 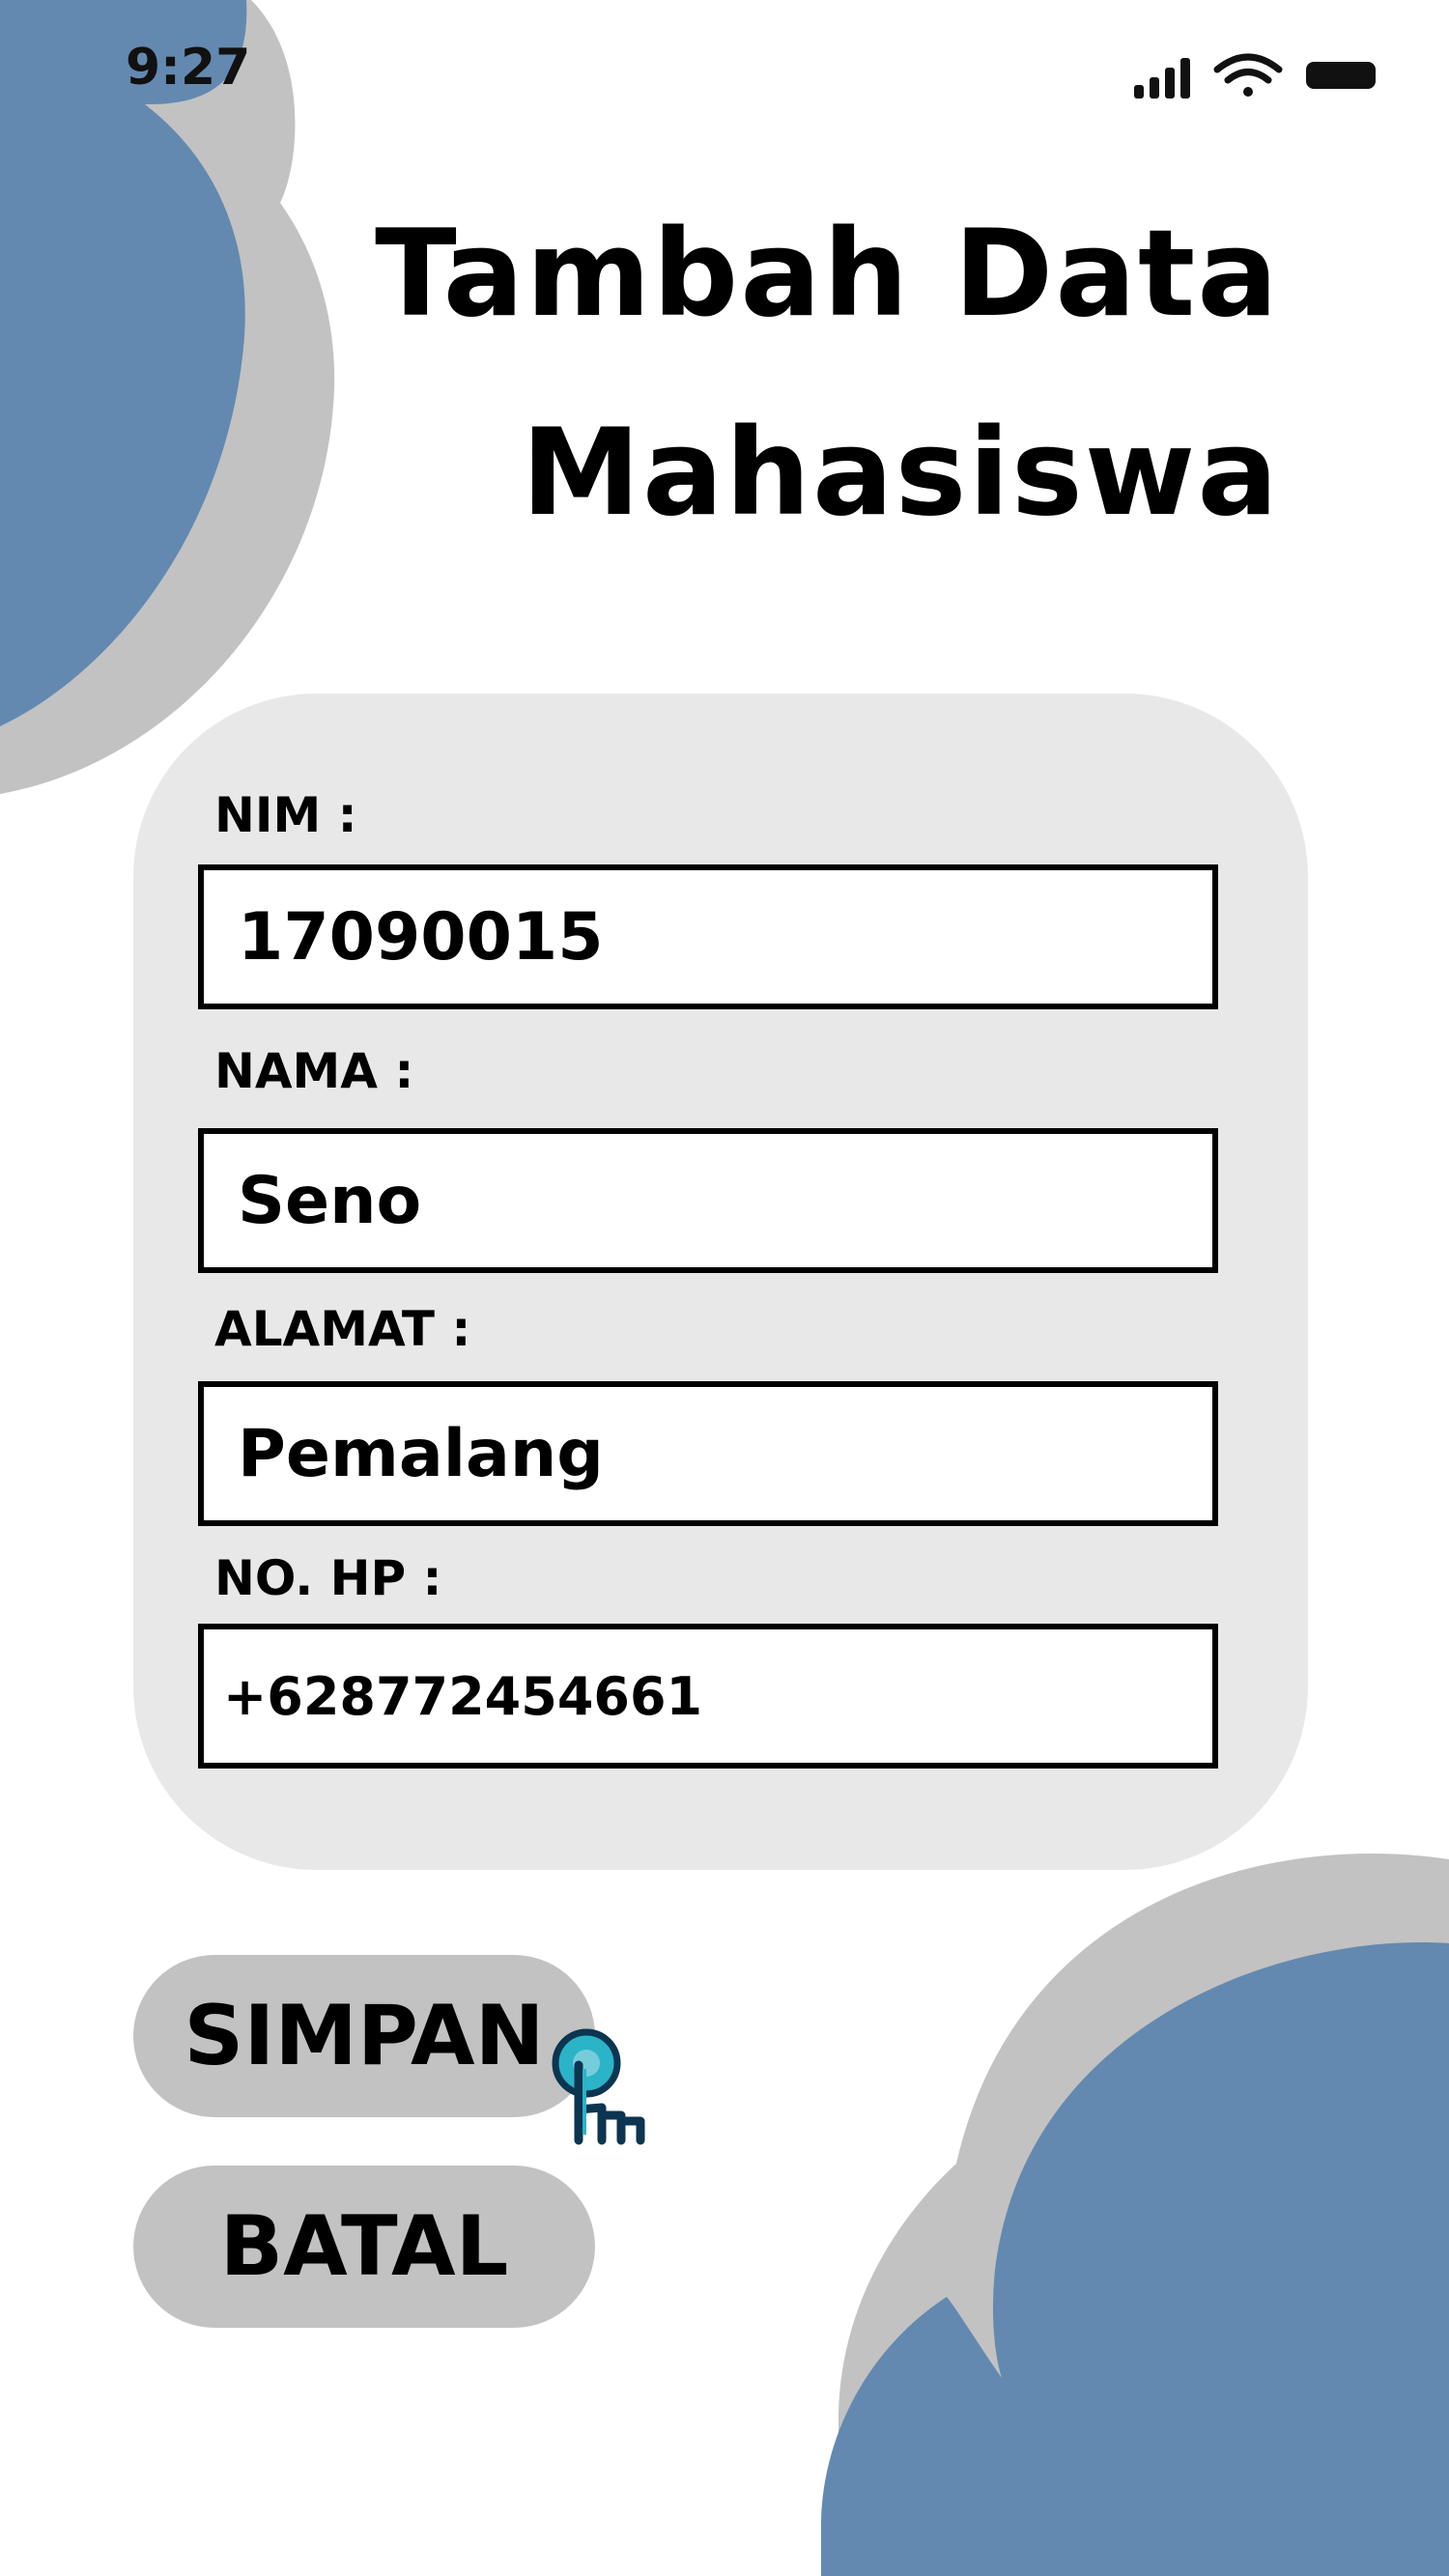 What do you see at coordinates (188, 68) in the screenshot?
I see `status-time: 9:27` at bounding box center [188, 68].